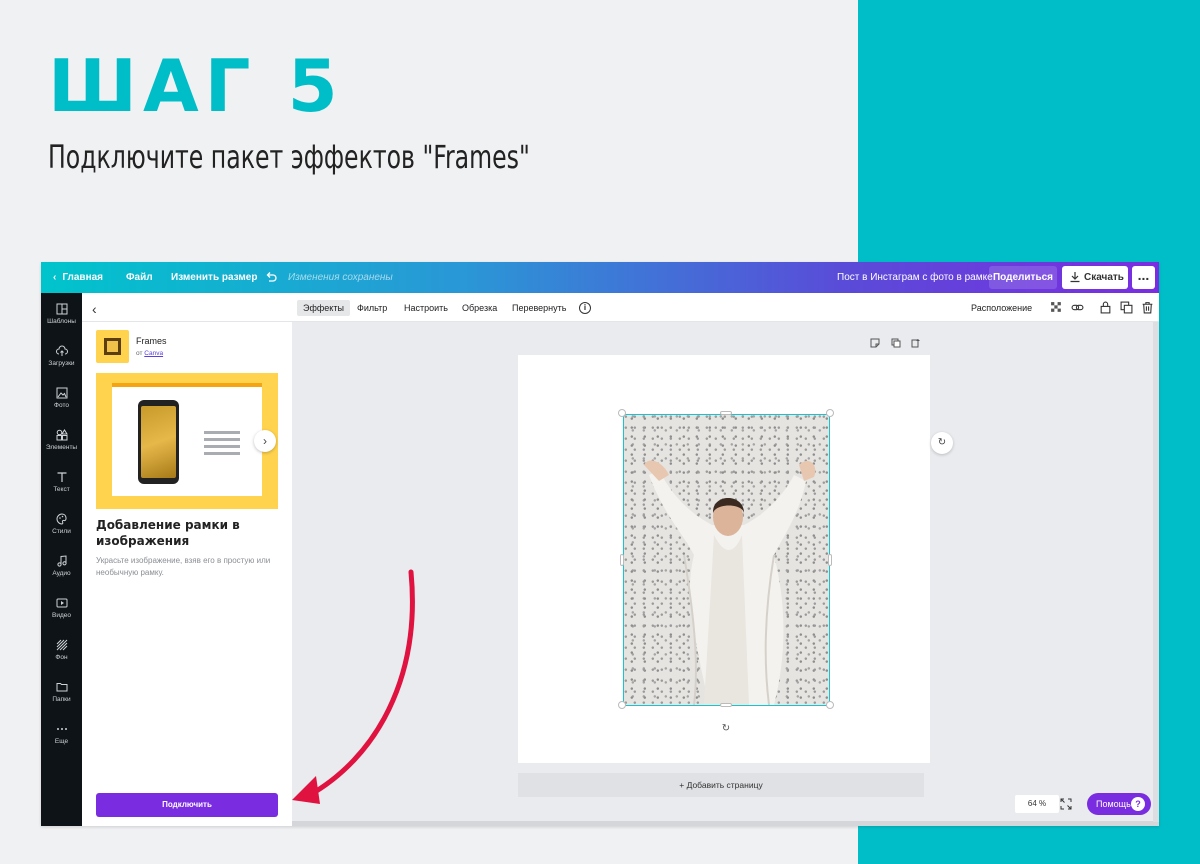  Describe the element at coordinates (289, 157) in the screenshot. I see `step-subtitle: Подключите пакет эффектов "Frames"` at that location.